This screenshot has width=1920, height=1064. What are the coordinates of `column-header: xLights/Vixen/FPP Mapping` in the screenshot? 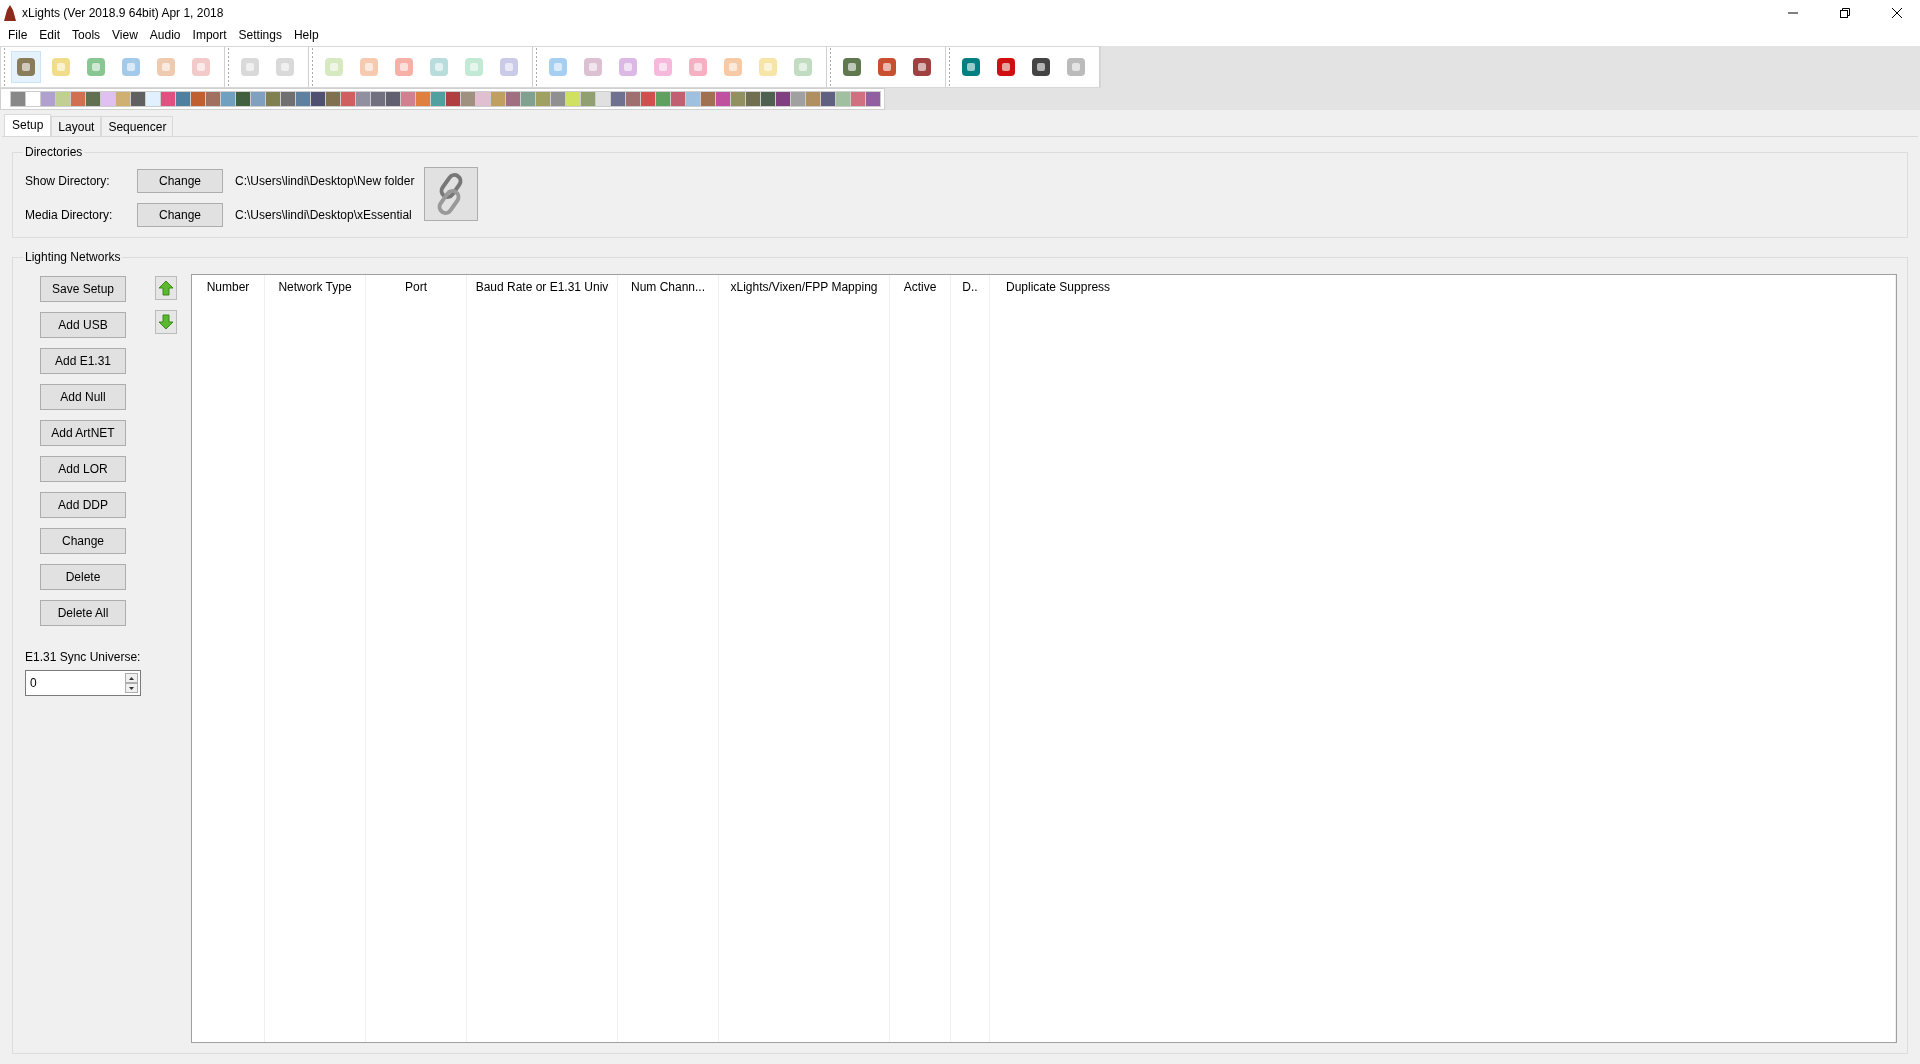 It's located at (804, 287).